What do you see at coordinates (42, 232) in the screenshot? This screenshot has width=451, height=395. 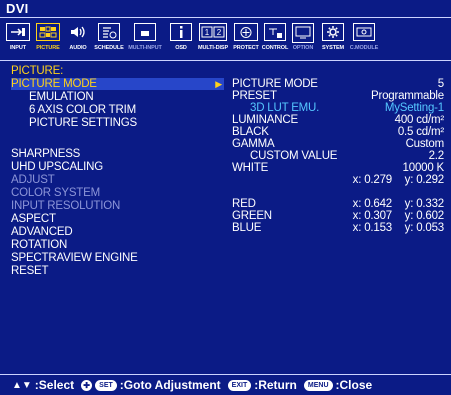 I see `menu-item-advanced: ADVANCED` at bounding box center [42, 232].